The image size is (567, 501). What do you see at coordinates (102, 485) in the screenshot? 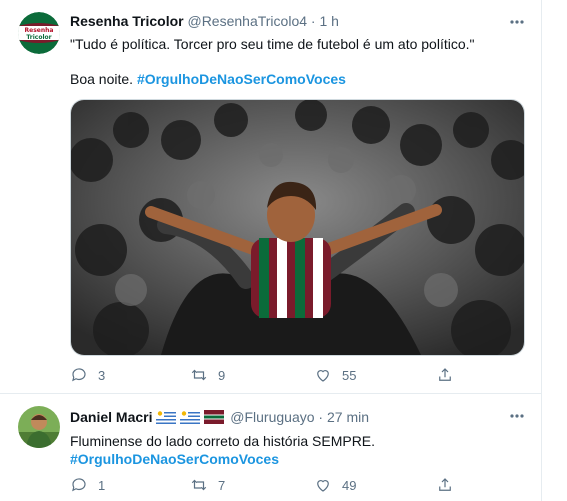
I see `reply-count: 1` at bounding box center [102, 485].